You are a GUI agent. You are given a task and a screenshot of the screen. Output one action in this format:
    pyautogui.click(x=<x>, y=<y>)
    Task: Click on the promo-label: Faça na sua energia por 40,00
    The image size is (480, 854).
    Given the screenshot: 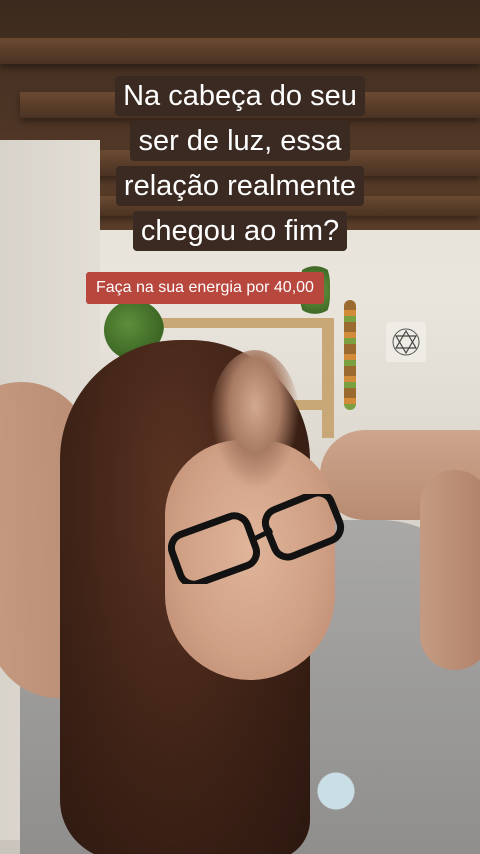 What is the action you would take?
    pyautogui.click(x=205, y=288)
    